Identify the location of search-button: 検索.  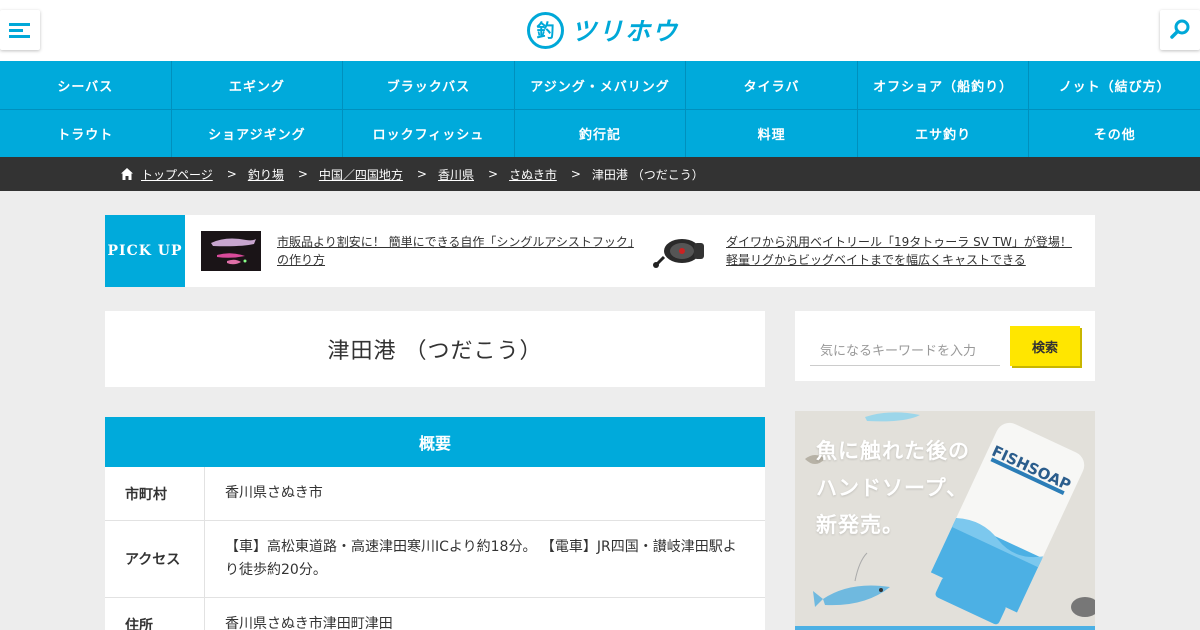
(1045, 346).